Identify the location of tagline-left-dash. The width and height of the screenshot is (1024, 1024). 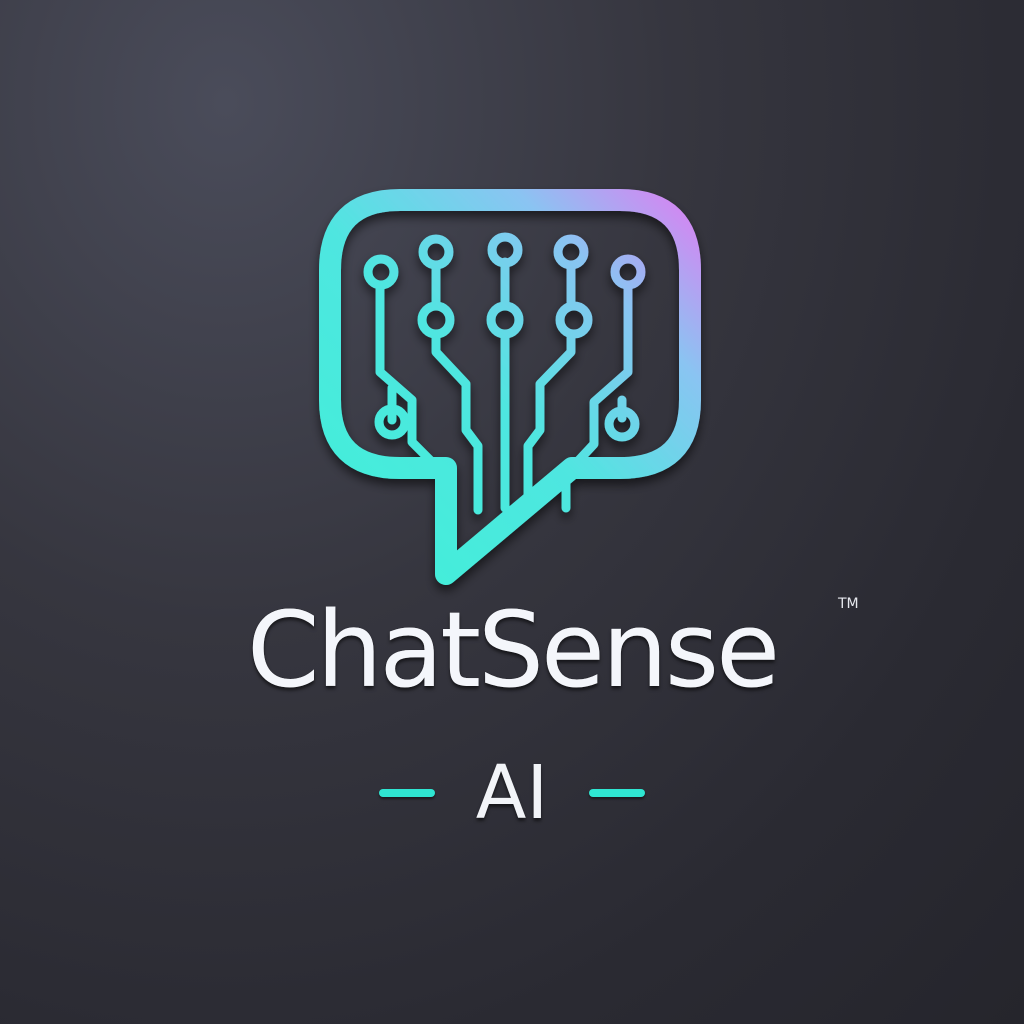
(406, 793).